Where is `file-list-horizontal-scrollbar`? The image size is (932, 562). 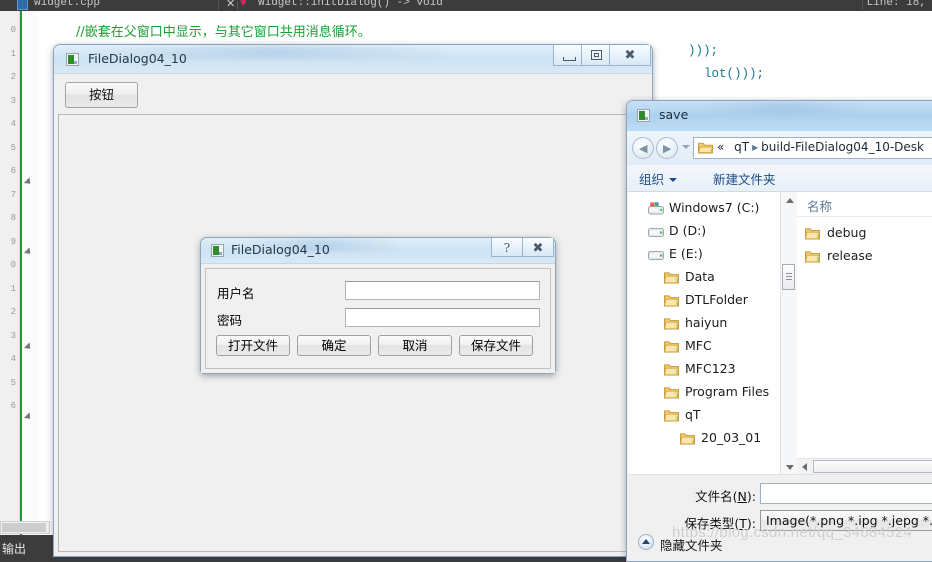
file-list-horizontal-scrollbar is located at coordinates (864, 466).